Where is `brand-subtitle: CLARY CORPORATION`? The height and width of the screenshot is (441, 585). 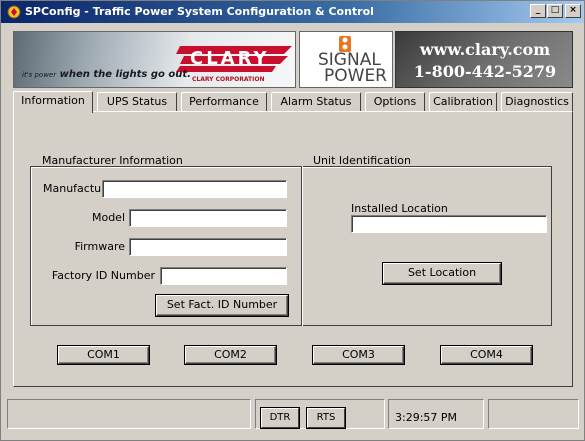 brand-subtitle: CLARY CORPORATION is located at coordinates (228, 79).